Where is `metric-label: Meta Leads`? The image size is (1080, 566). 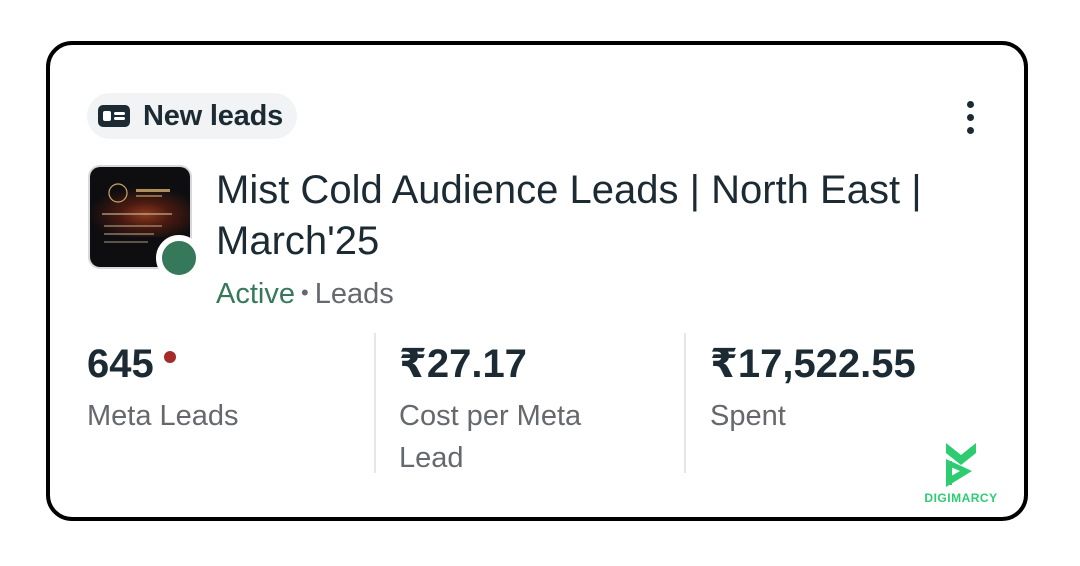
metric-label: Meta Leads is located at coordinates (163, 416).